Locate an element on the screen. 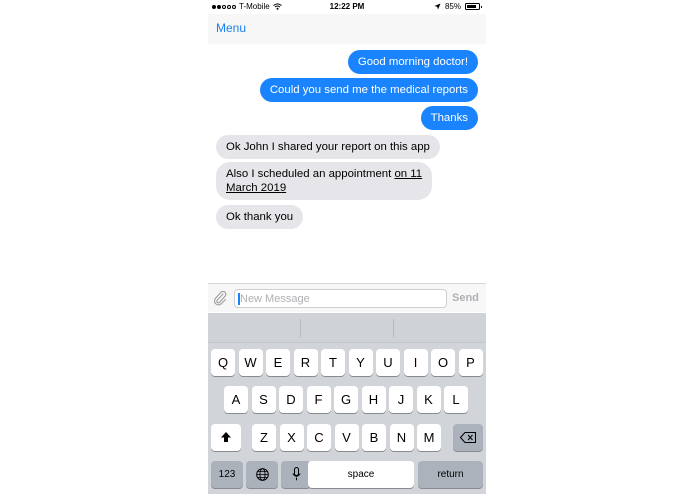 This screenshot has width=695, height=494. backspace-icon is located at coordinates (467, 437).